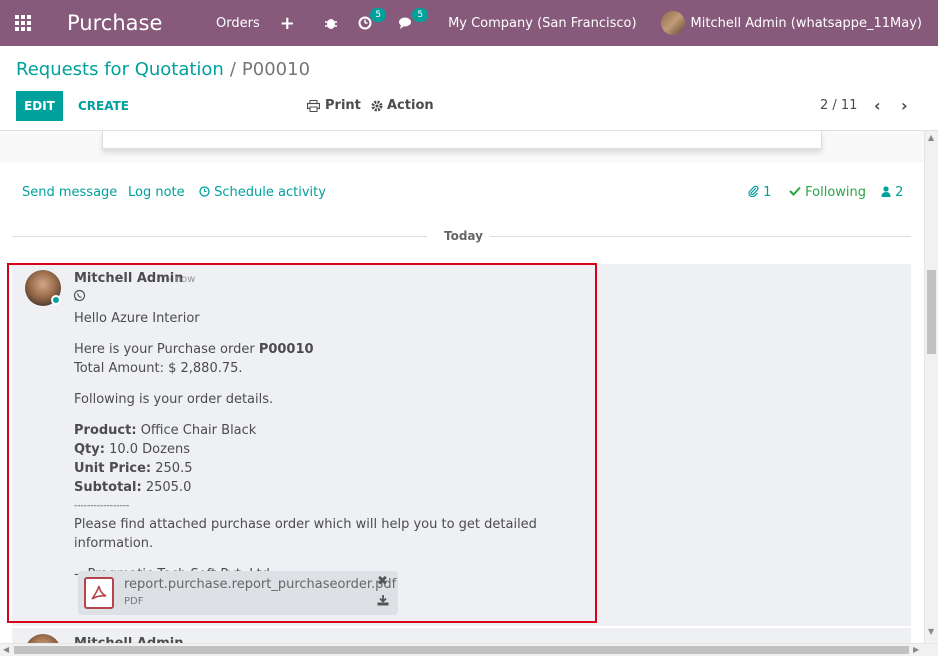 The image size is (938, 656). I want to click on messages-icon: 5, so click(413, 19).